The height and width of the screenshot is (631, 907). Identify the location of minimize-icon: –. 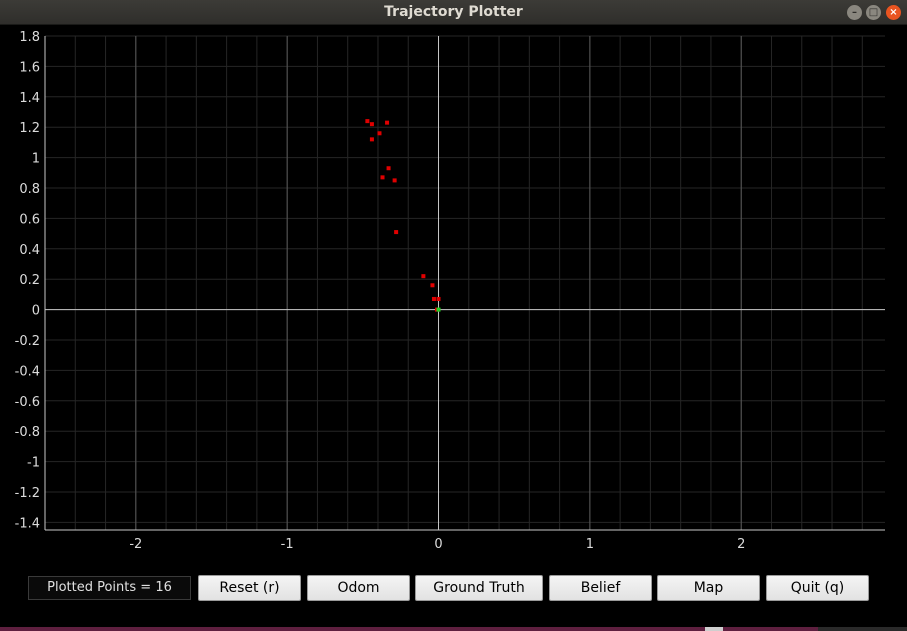
(854, 12).